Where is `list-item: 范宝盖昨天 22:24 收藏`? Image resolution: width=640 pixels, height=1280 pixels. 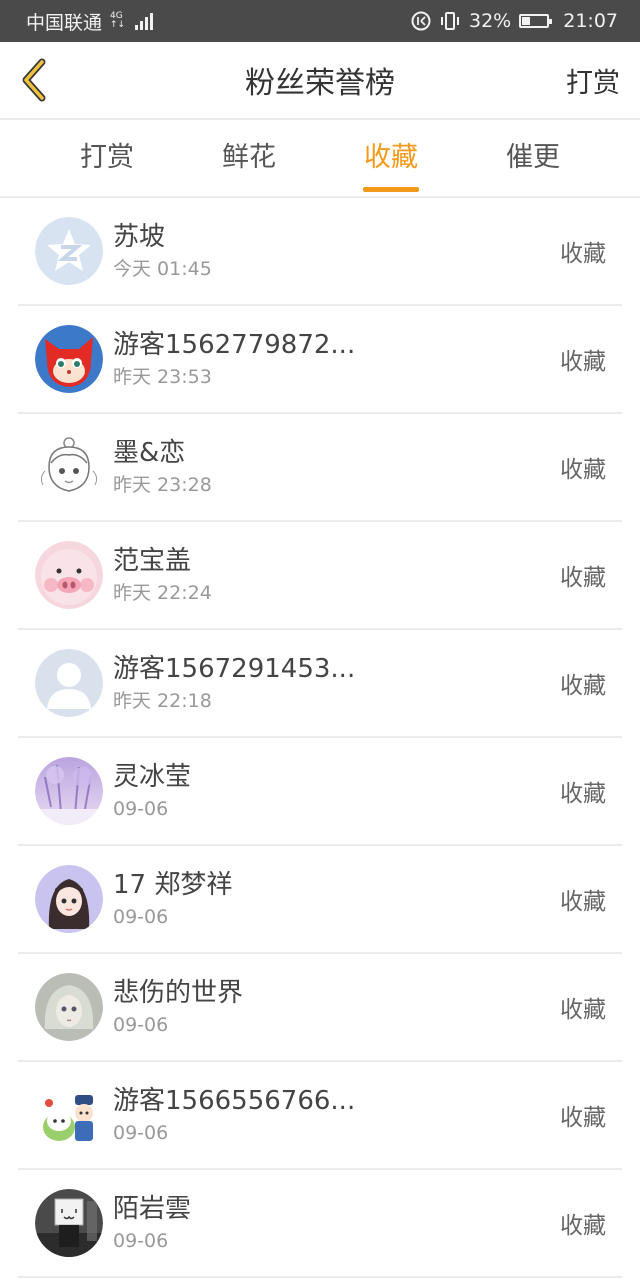 list-item: 范宝盖昨天 22:24 收藏 is located at coordinates (320, 576).